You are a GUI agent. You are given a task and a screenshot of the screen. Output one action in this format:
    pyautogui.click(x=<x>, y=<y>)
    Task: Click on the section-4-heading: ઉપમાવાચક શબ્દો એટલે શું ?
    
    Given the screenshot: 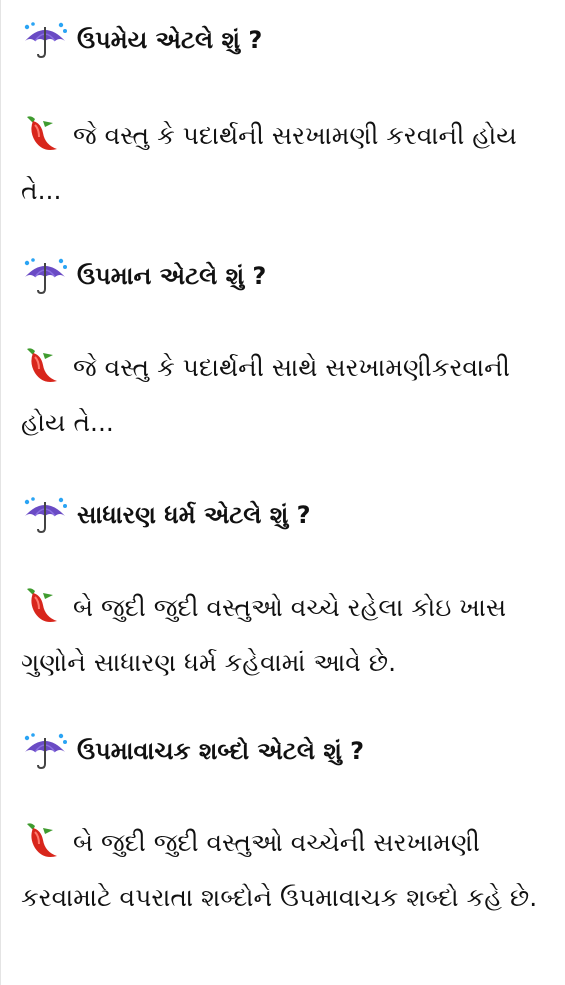 What is the action you would take?
    pyautogui.click(x=287, y=751)
    